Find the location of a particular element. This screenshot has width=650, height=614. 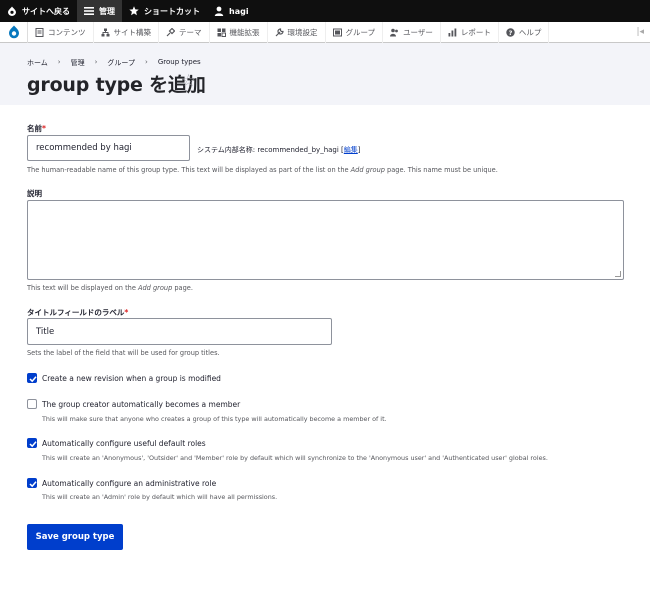

title-label: タイトルフィールドのラベル* is located at coordinates (77, 312).